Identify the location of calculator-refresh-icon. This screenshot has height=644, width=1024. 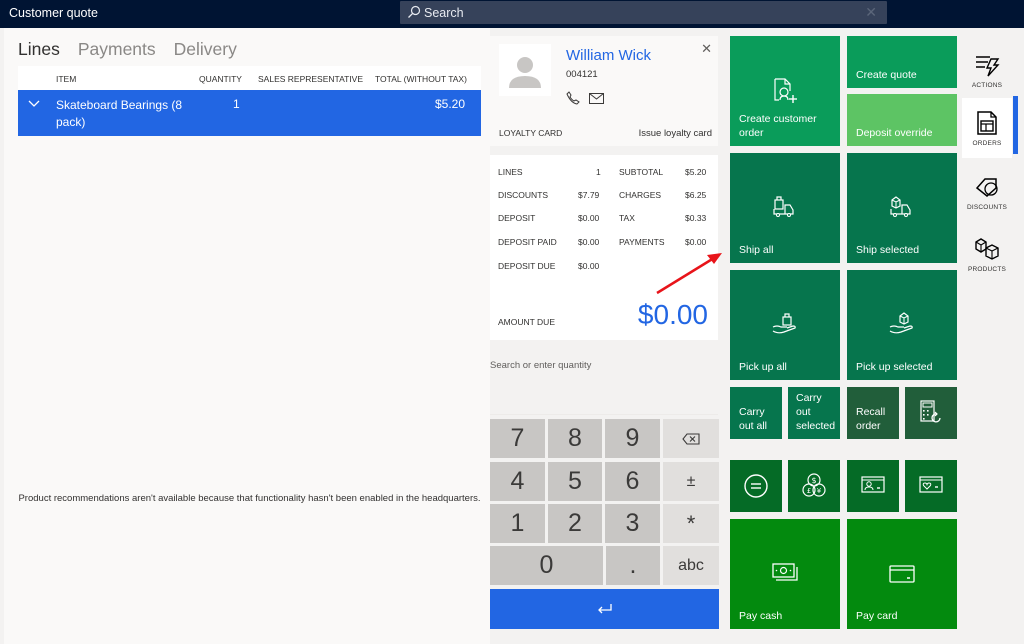
(930, 411).